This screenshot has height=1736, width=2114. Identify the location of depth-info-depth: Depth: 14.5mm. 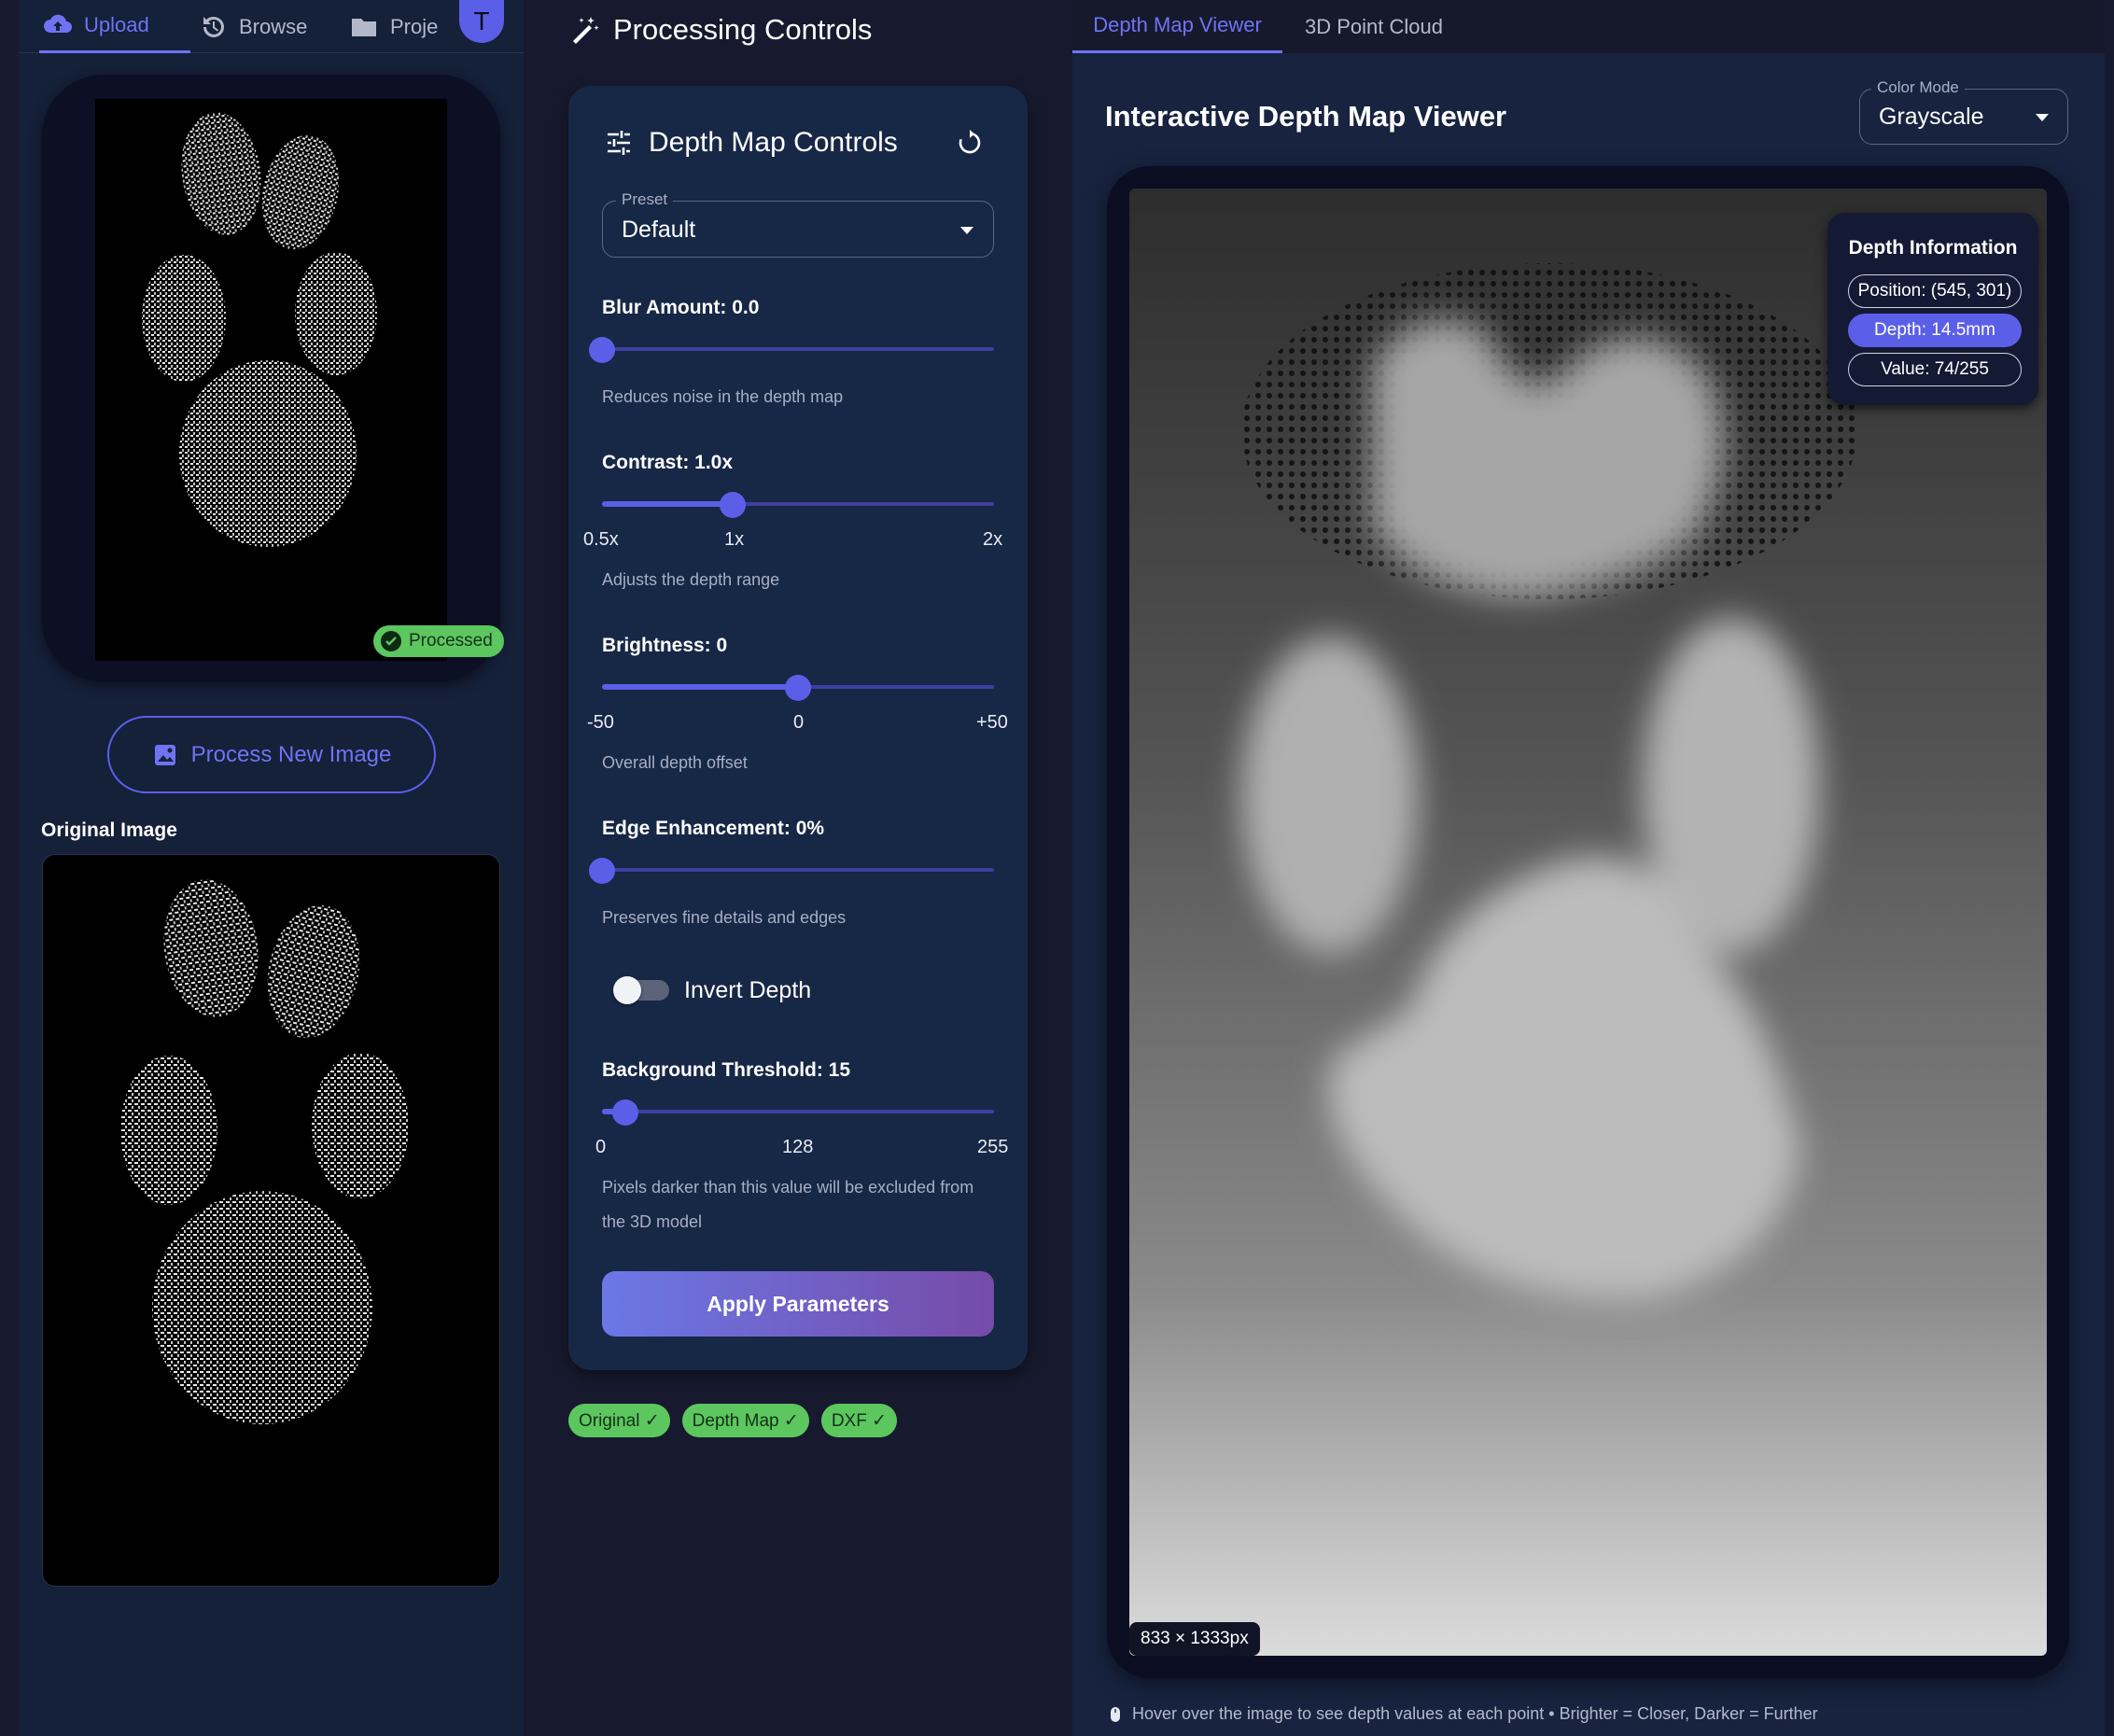
(1935, 330).